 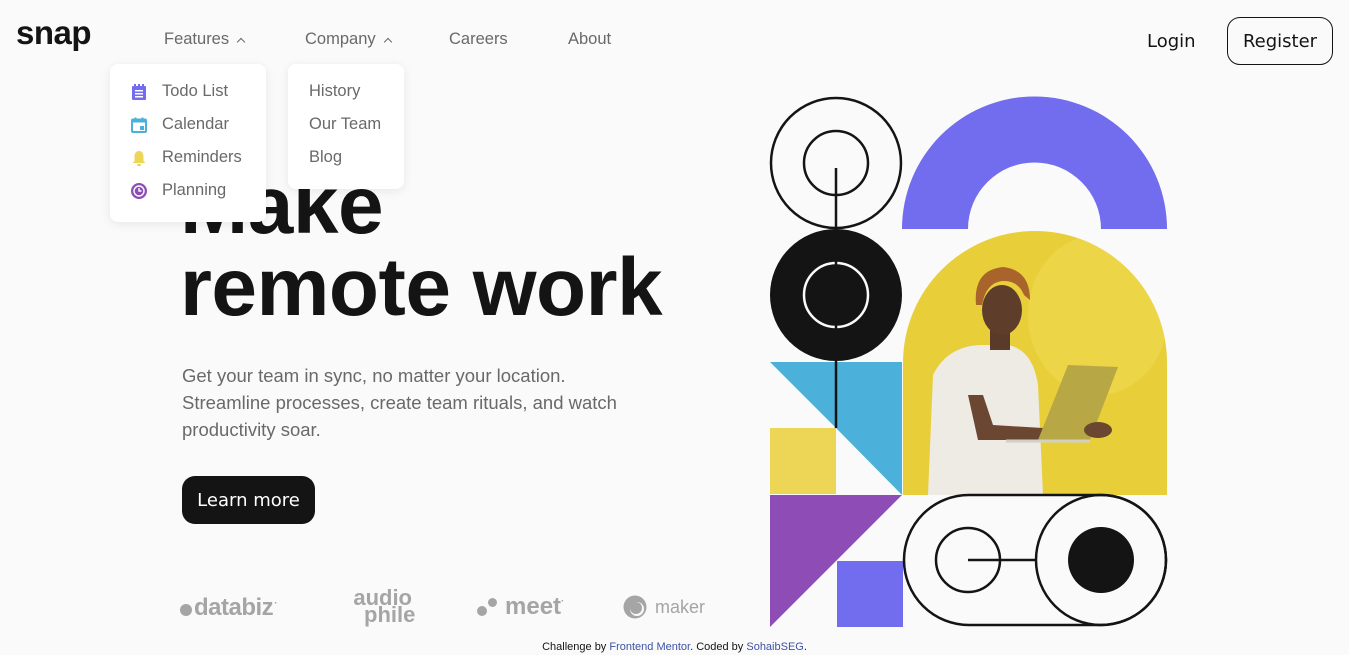 What do you see at coordinates (54, 33) in the screenshot?
I see `logo: snap` at bounding box center [54, 33].